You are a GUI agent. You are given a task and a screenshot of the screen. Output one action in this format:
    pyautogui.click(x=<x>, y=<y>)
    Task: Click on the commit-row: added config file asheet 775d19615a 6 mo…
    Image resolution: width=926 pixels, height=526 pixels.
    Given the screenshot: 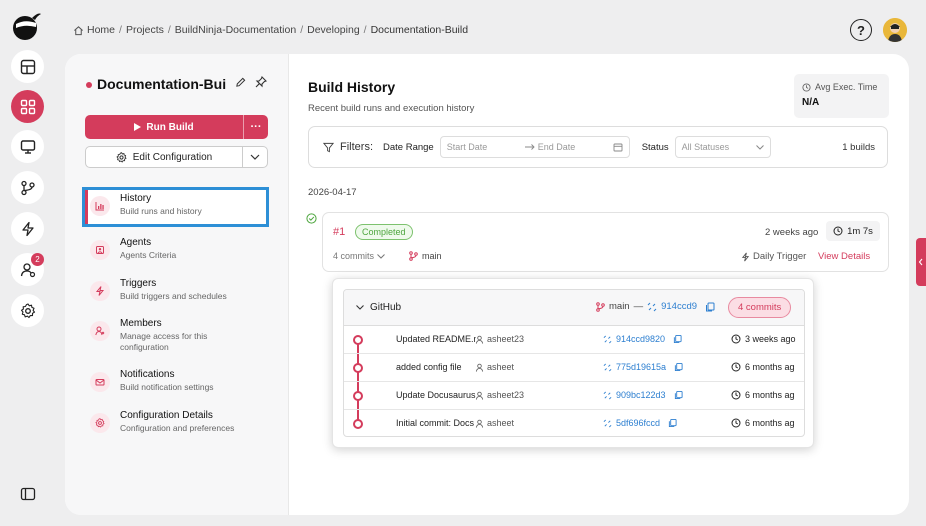 What is the action you would take?
    pyautogui.click(x=574, y=368)
    